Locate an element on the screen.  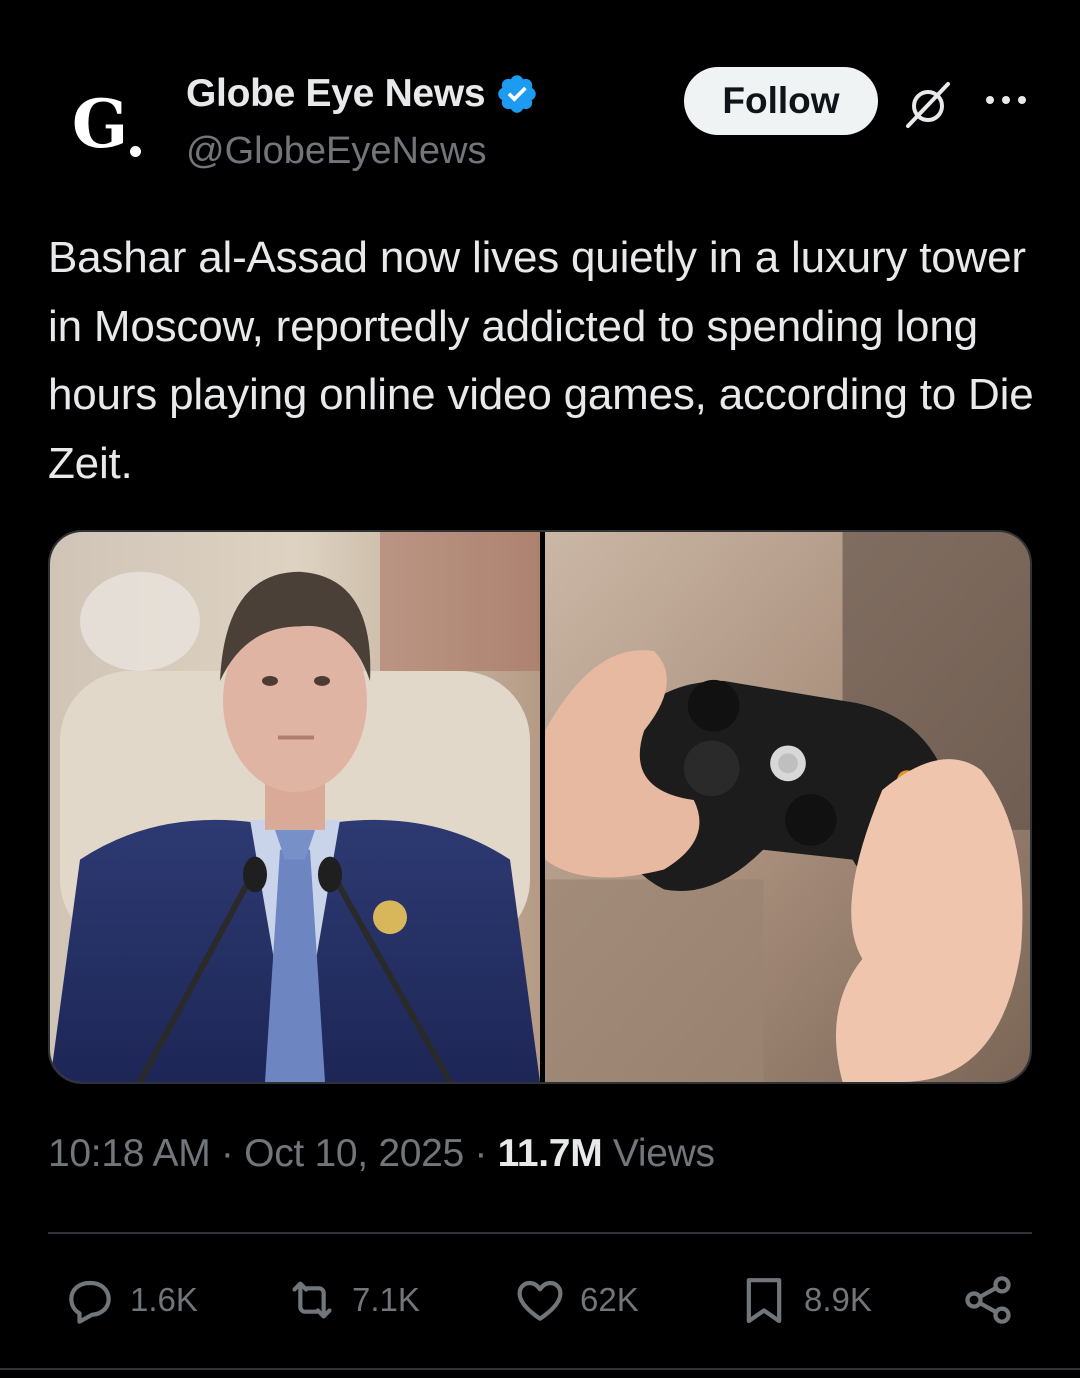
follow-button: Follow is located at coordinates (781, 101).